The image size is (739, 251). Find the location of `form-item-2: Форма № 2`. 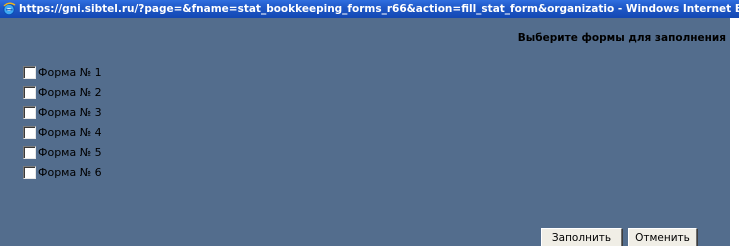

form-item-2: Форма № 2 is located at coordinates (62, 92).